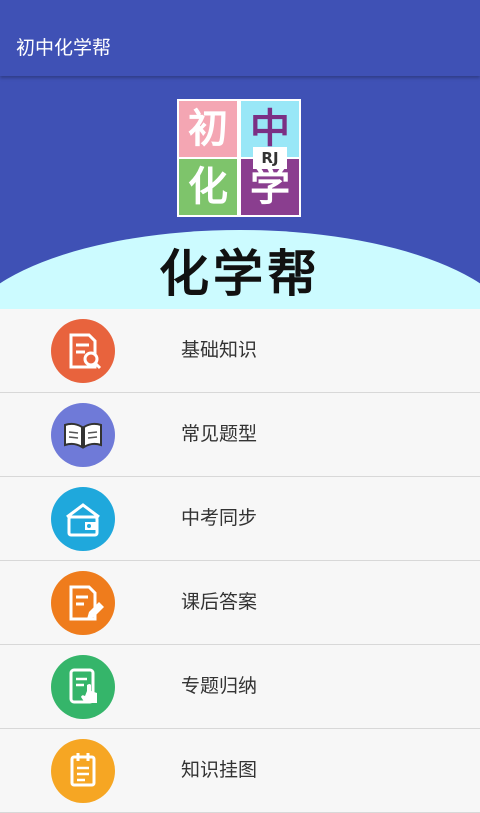 This screenshot has width=480, height=813. I want to click on tablet-touch-icon, so click(83, 687).